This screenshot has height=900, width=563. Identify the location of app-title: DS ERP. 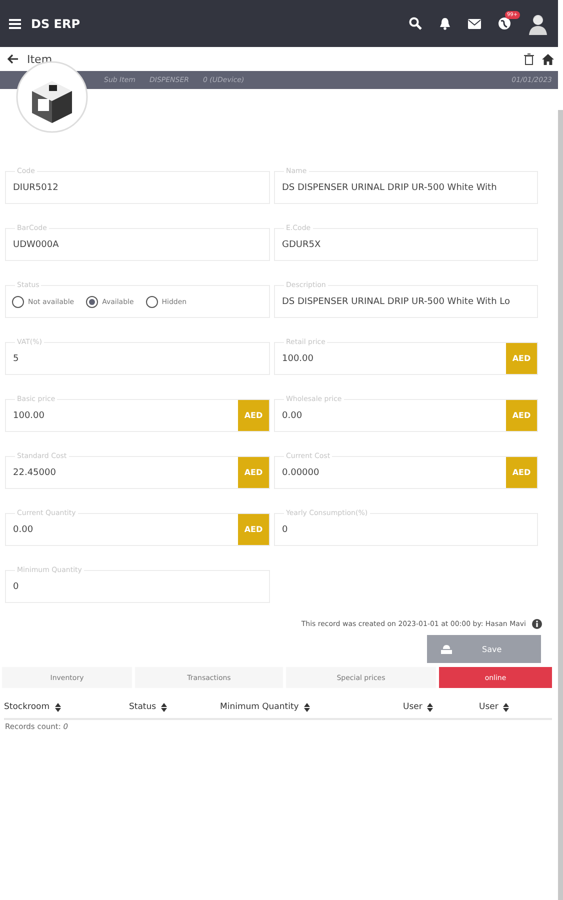
(55, 23).